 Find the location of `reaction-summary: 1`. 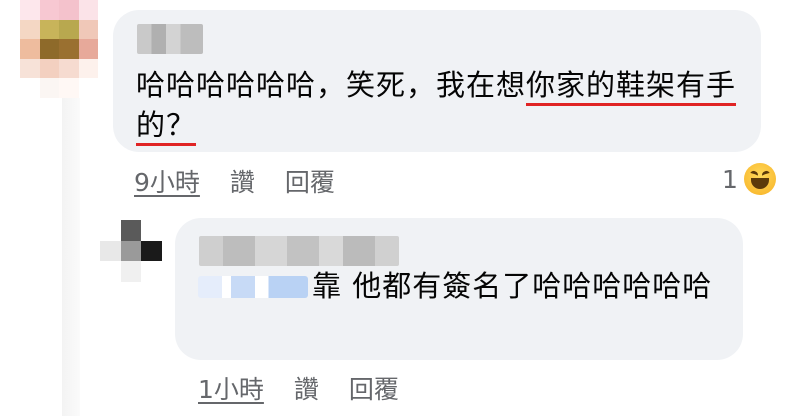

reaction-summary: 1 is located at coordinates (749, 179).